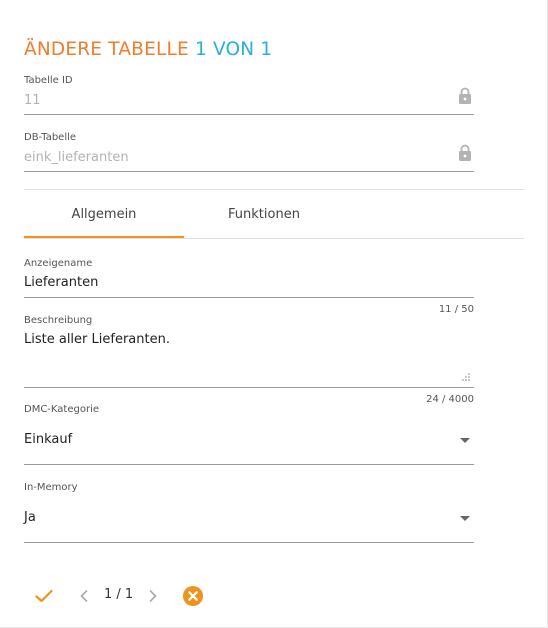 This screenshot has height=628, width=548. What do you see at coordinates (249, 152) in the screenshot?
I see `db-tabelle-field: DB-Tabelle eink_lieferanten` at bounding box center [249, 152].